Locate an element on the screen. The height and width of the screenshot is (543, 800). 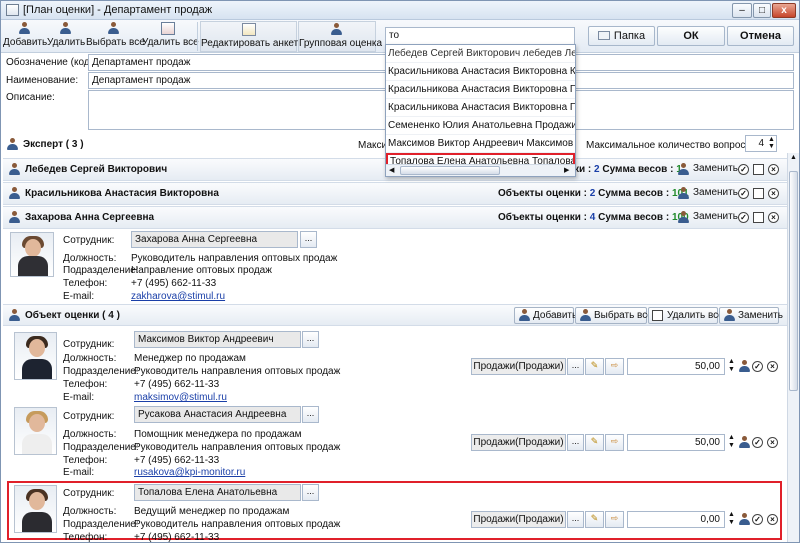
delete-button: Удалить is located at coordinates (66, 36).